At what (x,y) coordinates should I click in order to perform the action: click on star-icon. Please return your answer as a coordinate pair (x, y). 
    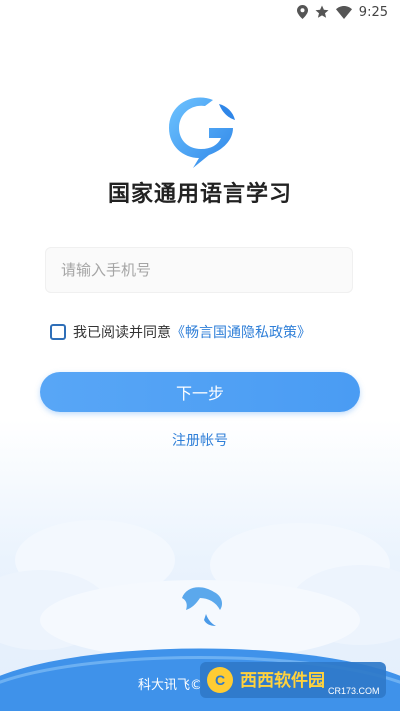
    Looking at the image, I should click on (322, 12).